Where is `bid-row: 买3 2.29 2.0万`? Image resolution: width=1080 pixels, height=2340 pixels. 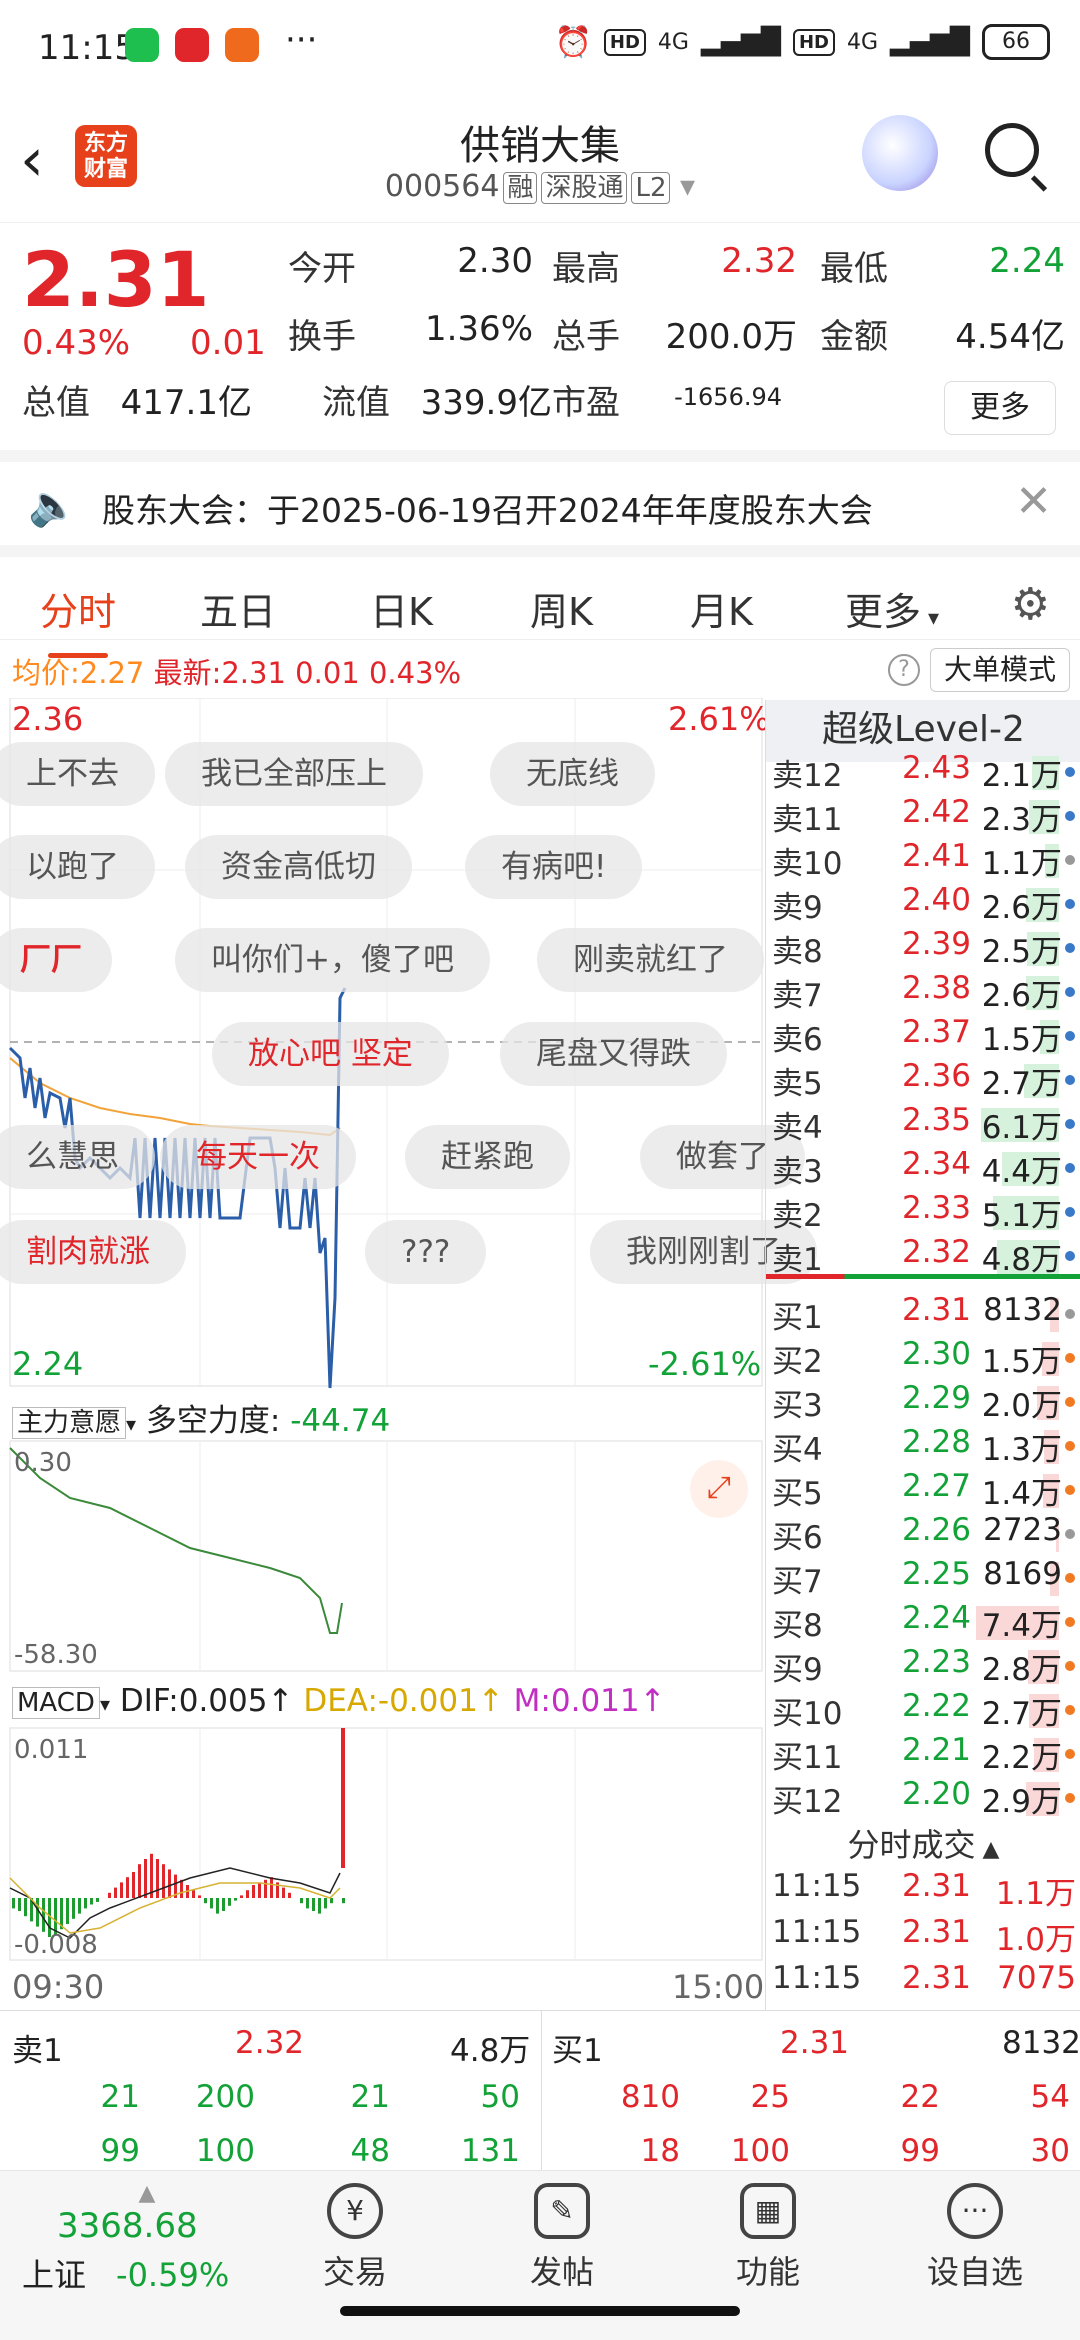
bid-row: 买3 2.29 2.0万 is located at coordinates (923, 1402).